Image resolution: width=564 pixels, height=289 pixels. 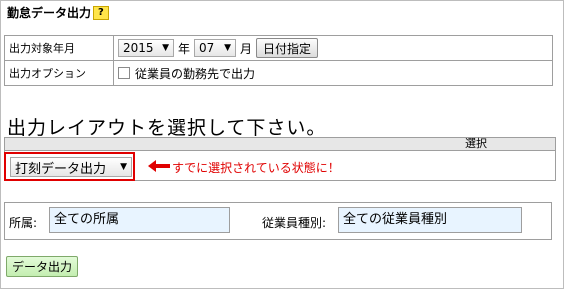 What do you see at coordinates (23, 223) in the screenshot?
I see `department-label: 所属:` at bounding box center [23, 223].